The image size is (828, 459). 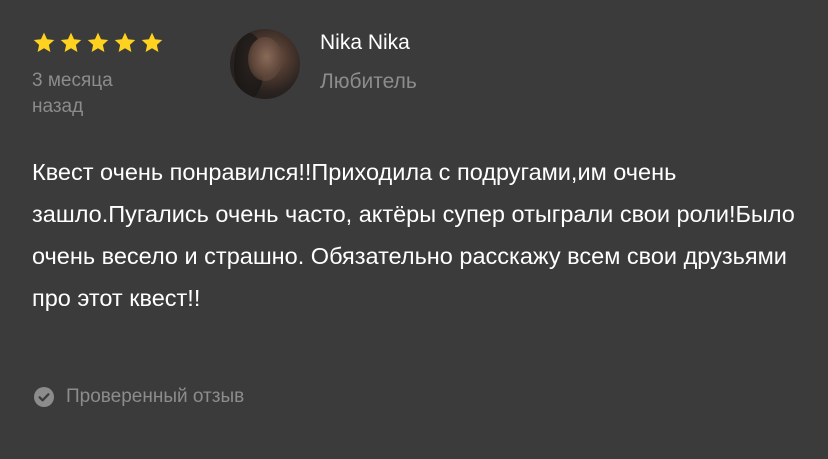 I want to click on check-circle-icon, so click(x=44, y=397).